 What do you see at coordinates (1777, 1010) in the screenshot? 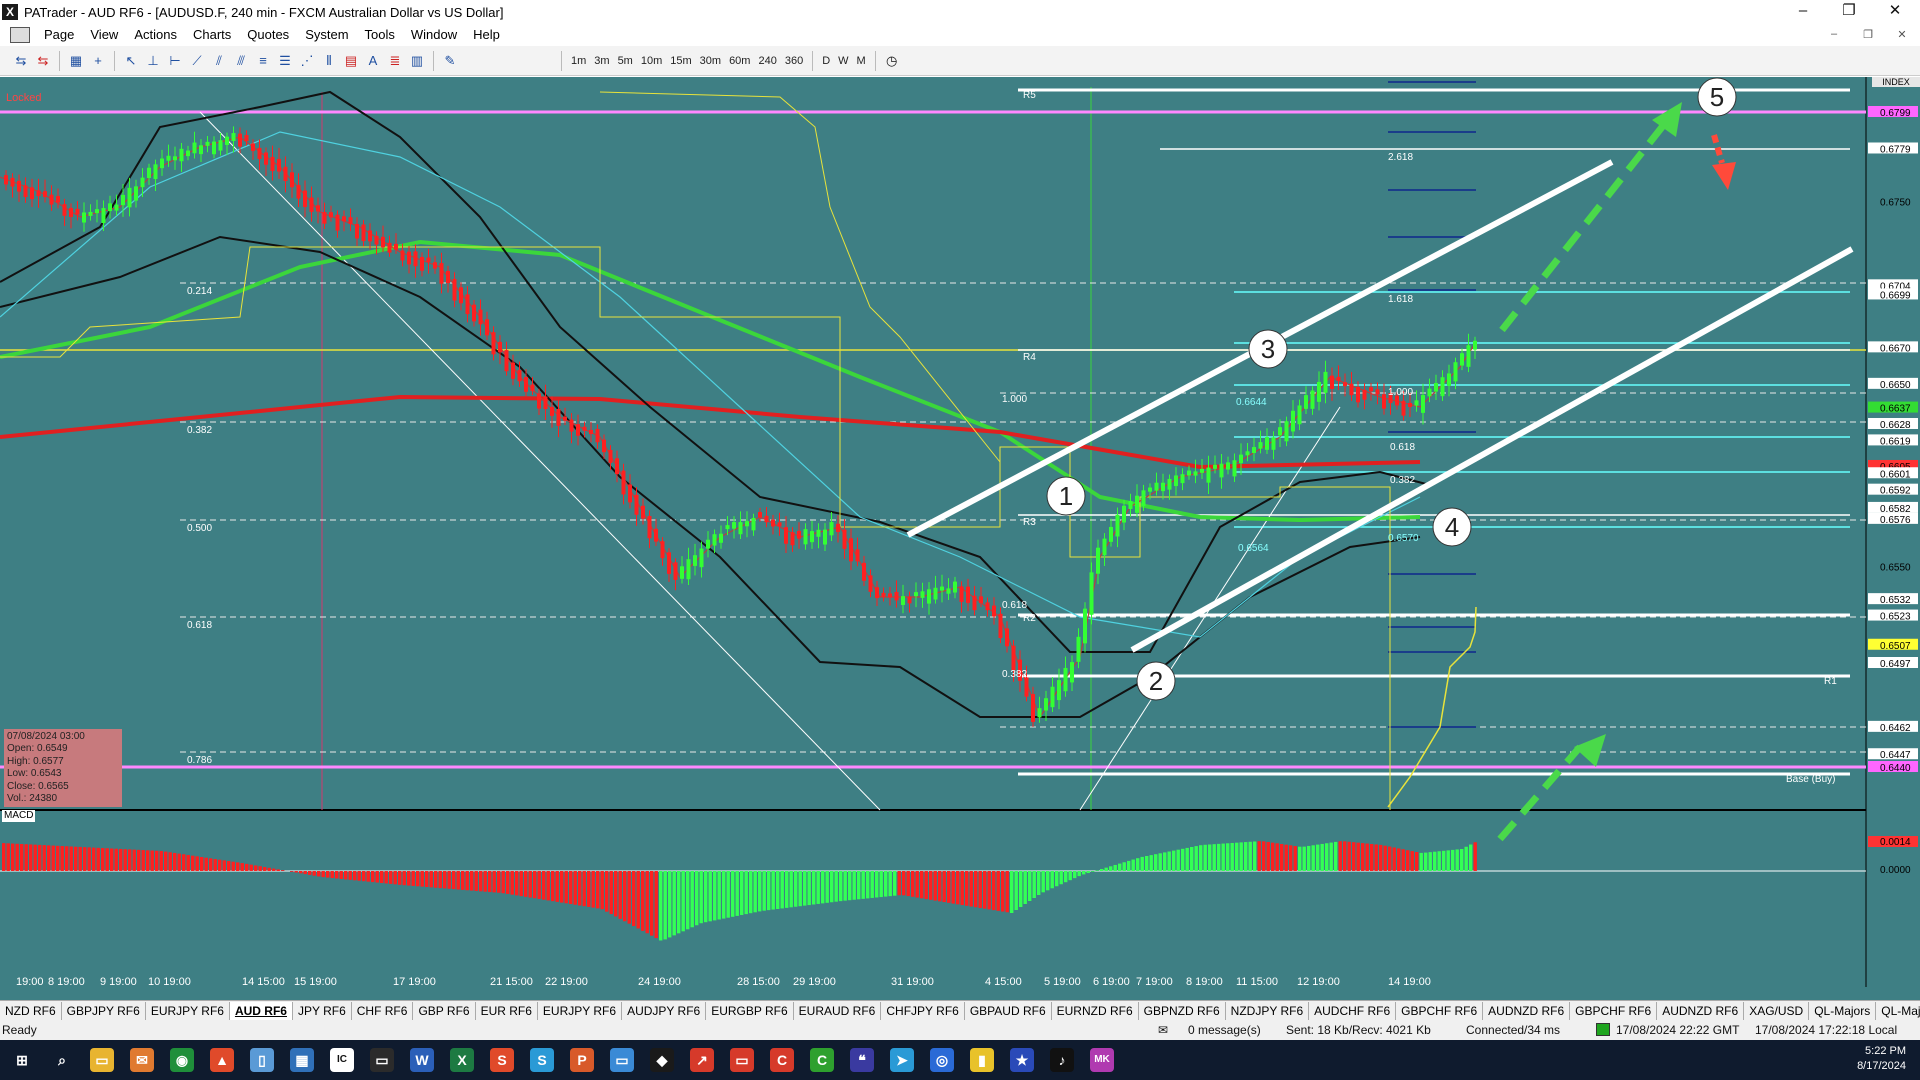
I see `symbol-tab: XAG/USD` at bounding box center [1777, 1010].